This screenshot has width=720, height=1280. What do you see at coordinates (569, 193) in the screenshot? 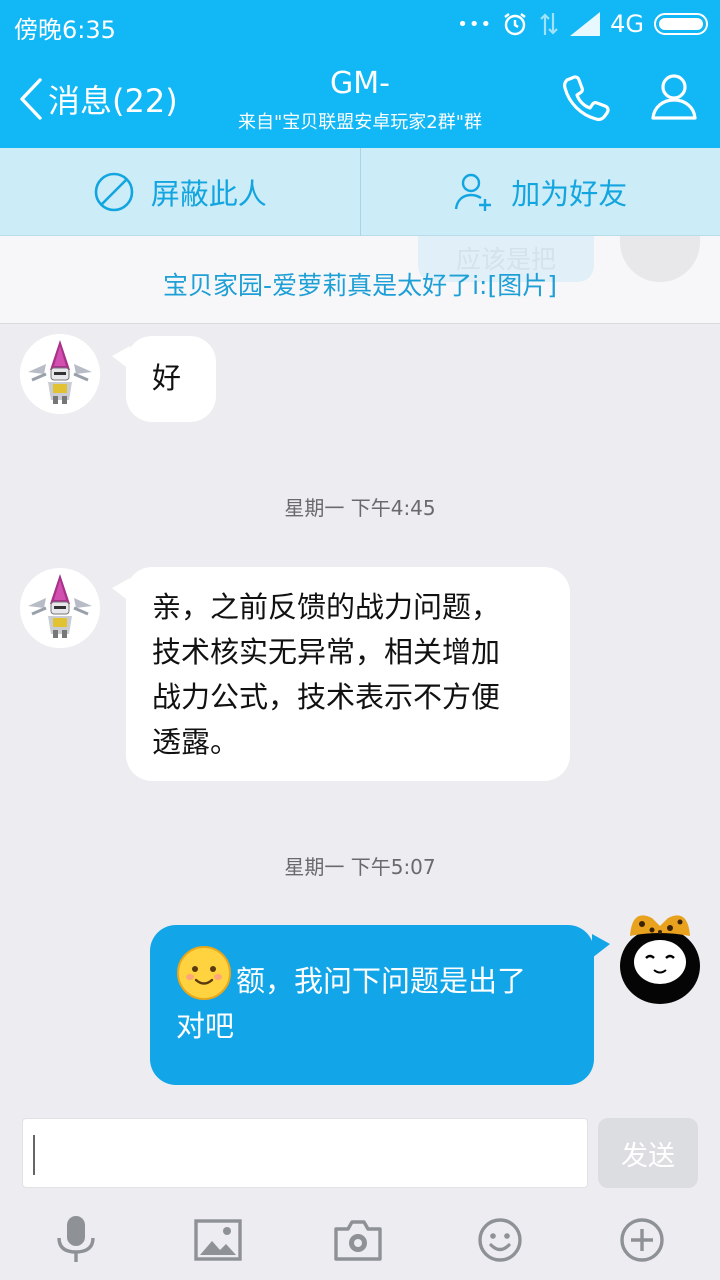
I see `add-friend-label: 加为好友` at bounding box center [569, 193].